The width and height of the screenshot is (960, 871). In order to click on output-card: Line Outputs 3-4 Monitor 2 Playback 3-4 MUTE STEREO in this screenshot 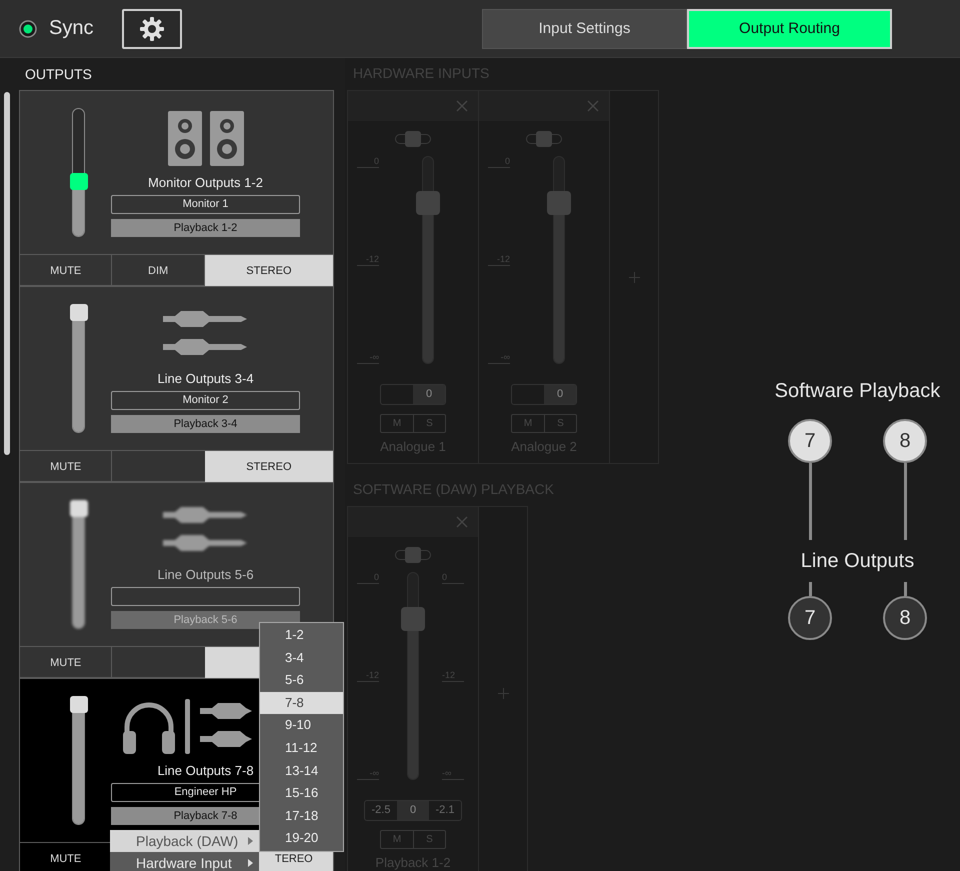, I will do `click(176, 384)`.